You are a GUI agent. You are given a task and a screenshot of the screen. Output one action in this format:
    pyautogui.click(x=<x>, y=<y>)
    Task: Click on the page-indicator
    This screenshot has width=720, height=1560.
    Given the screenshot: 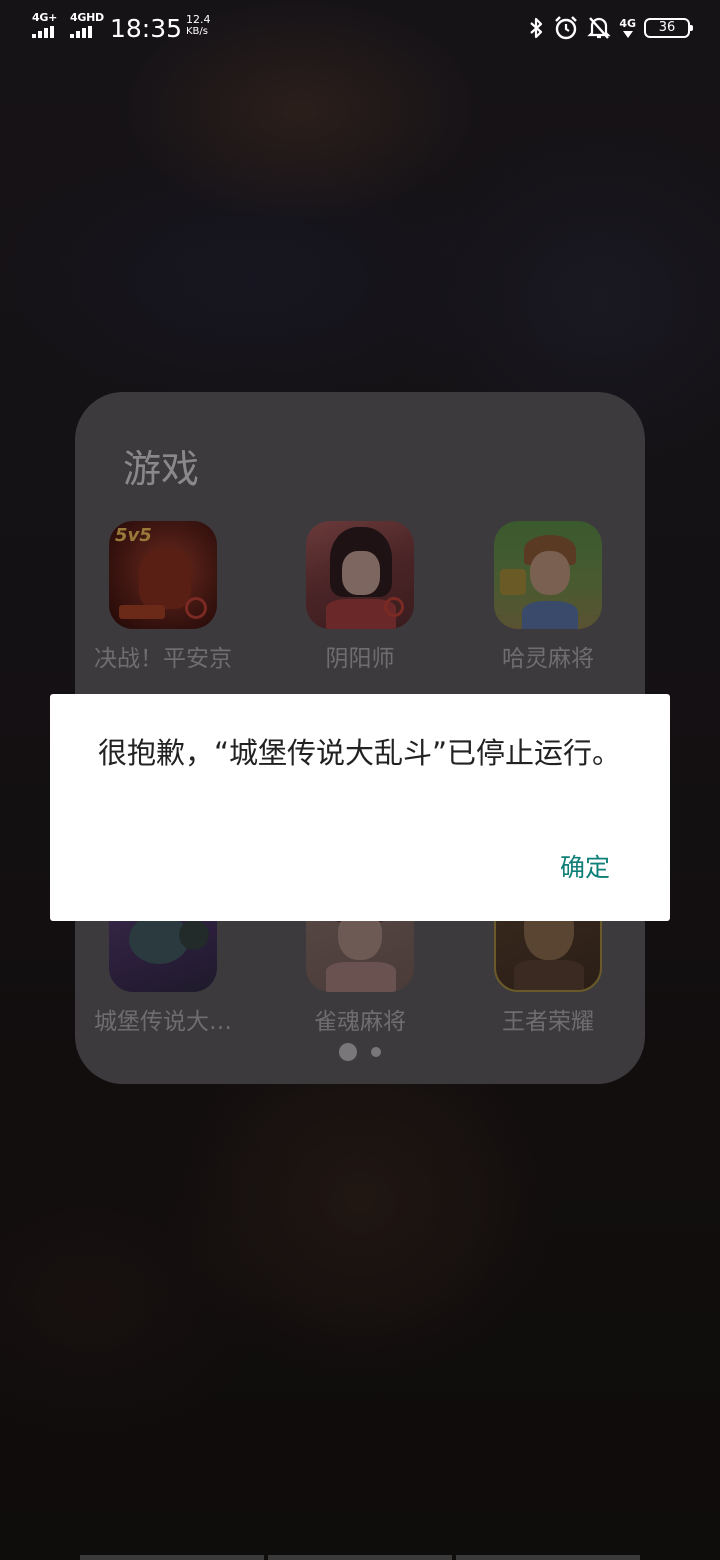 What is the action you would take?
    pyautogui.click(x=360, y=1052)
    